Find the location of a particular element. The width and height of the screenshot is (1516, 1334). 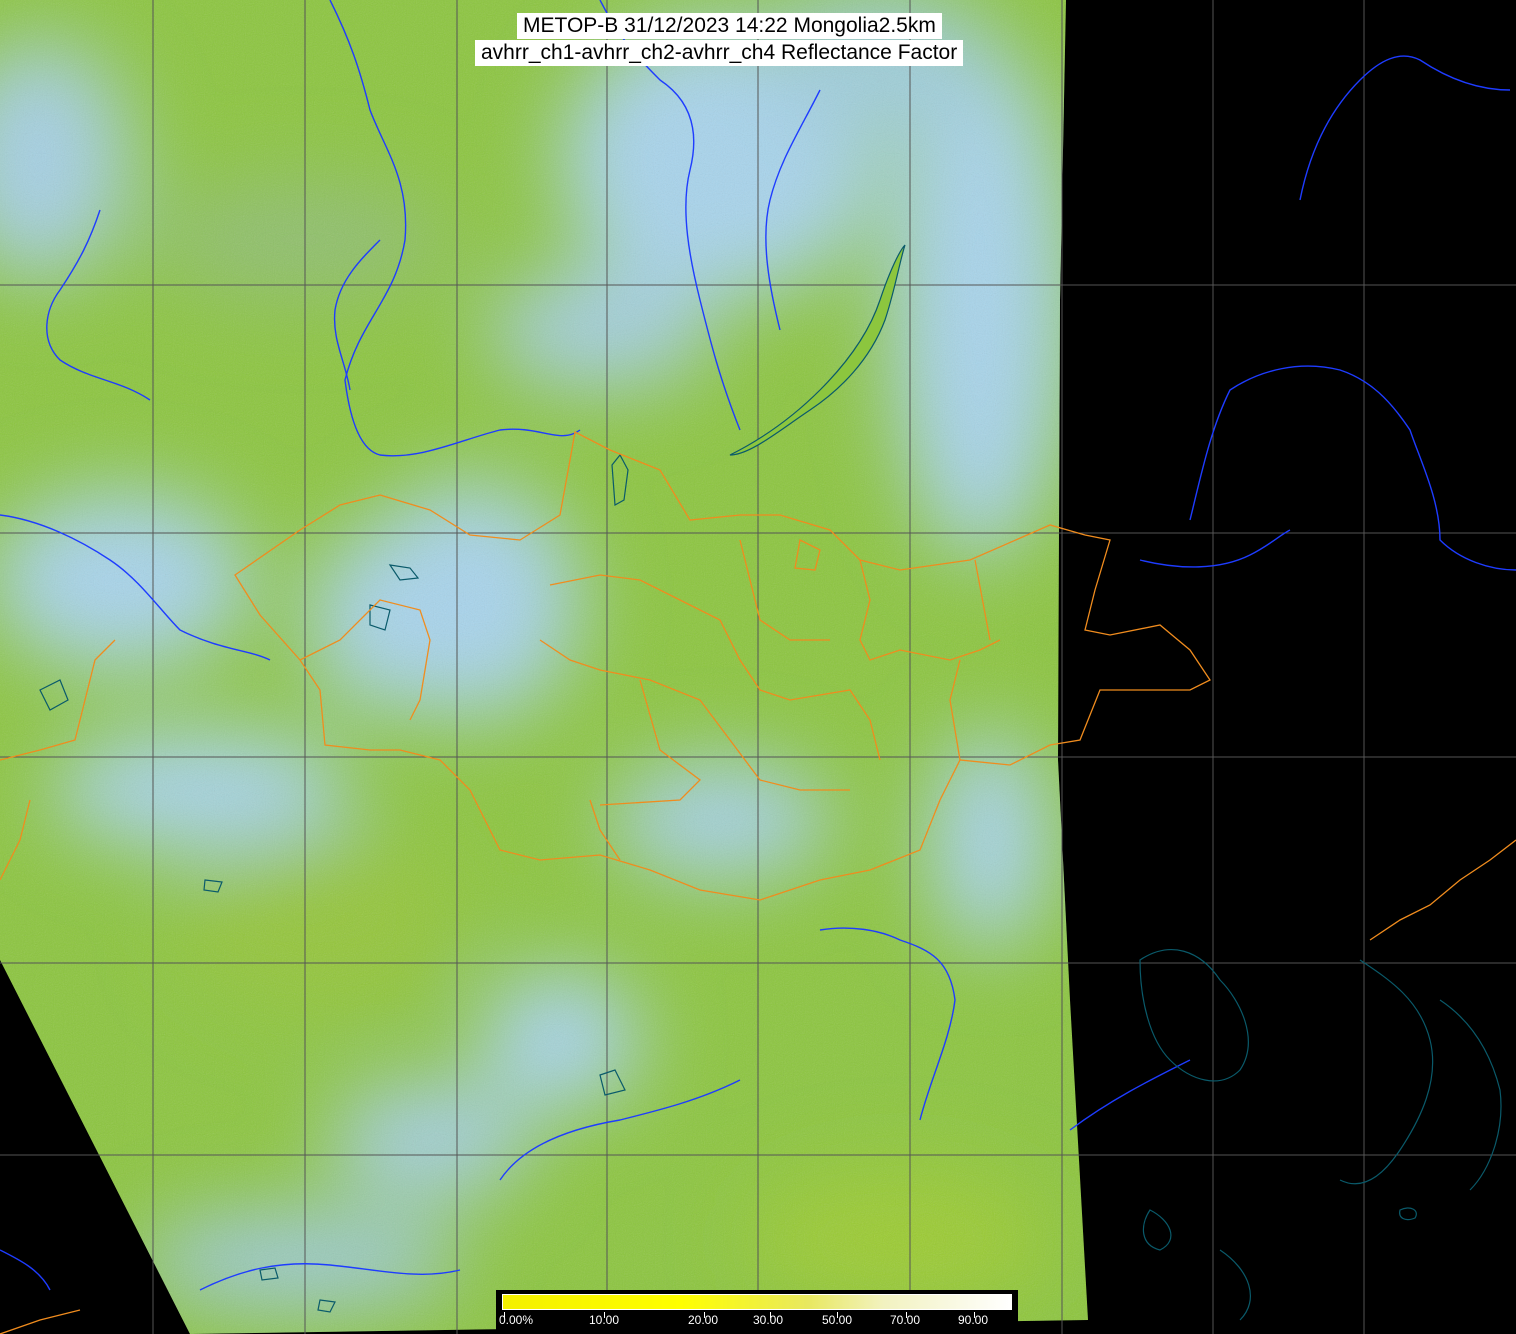

legend-tick-label: 90.00 is located at coordinates (973, 1320).